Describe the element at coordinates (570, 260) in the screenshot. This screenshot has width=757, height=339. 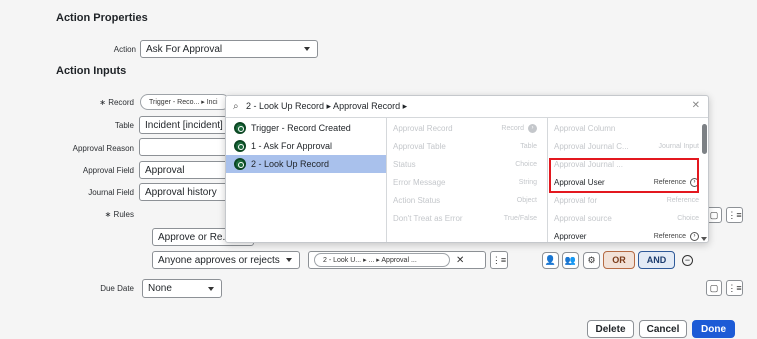
I see `group-icon: 👥` at that location.